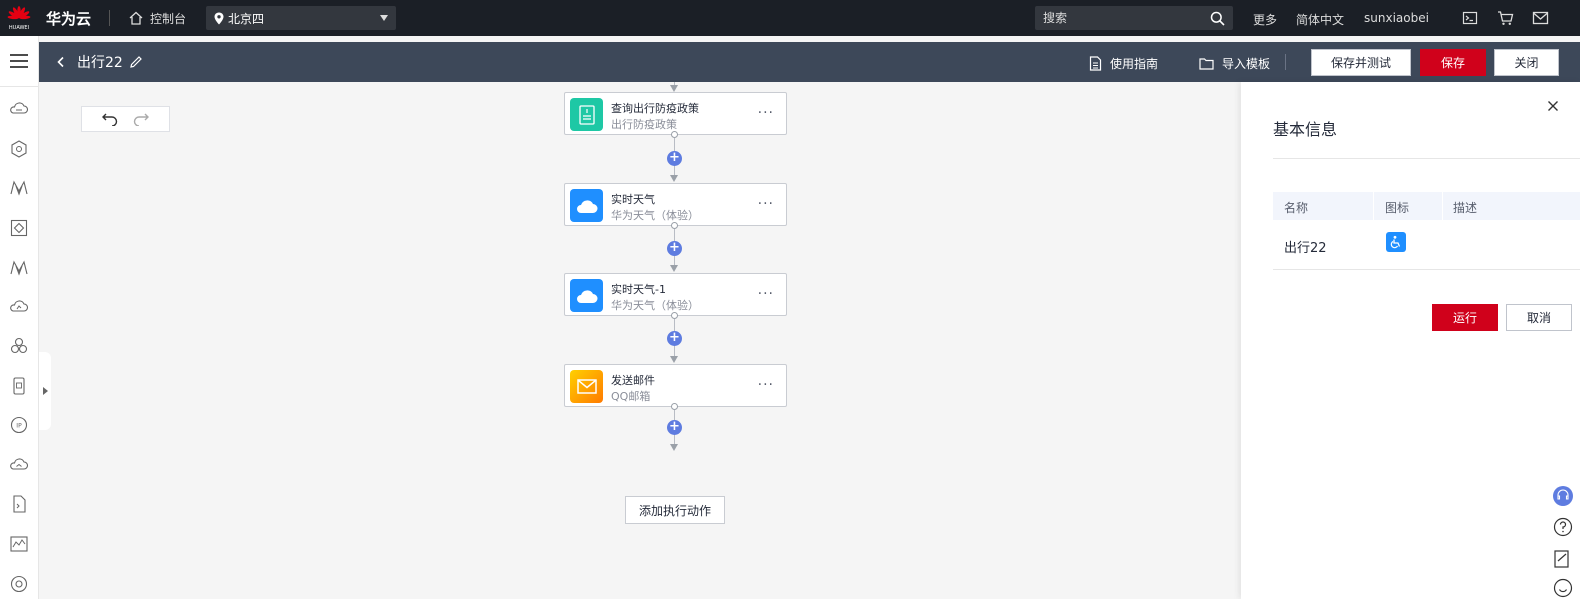 This screenshot has width=1580, height=599. Describe the element at coordinates (110, 119) in the screenshot. I see `undo-icon` at that location.